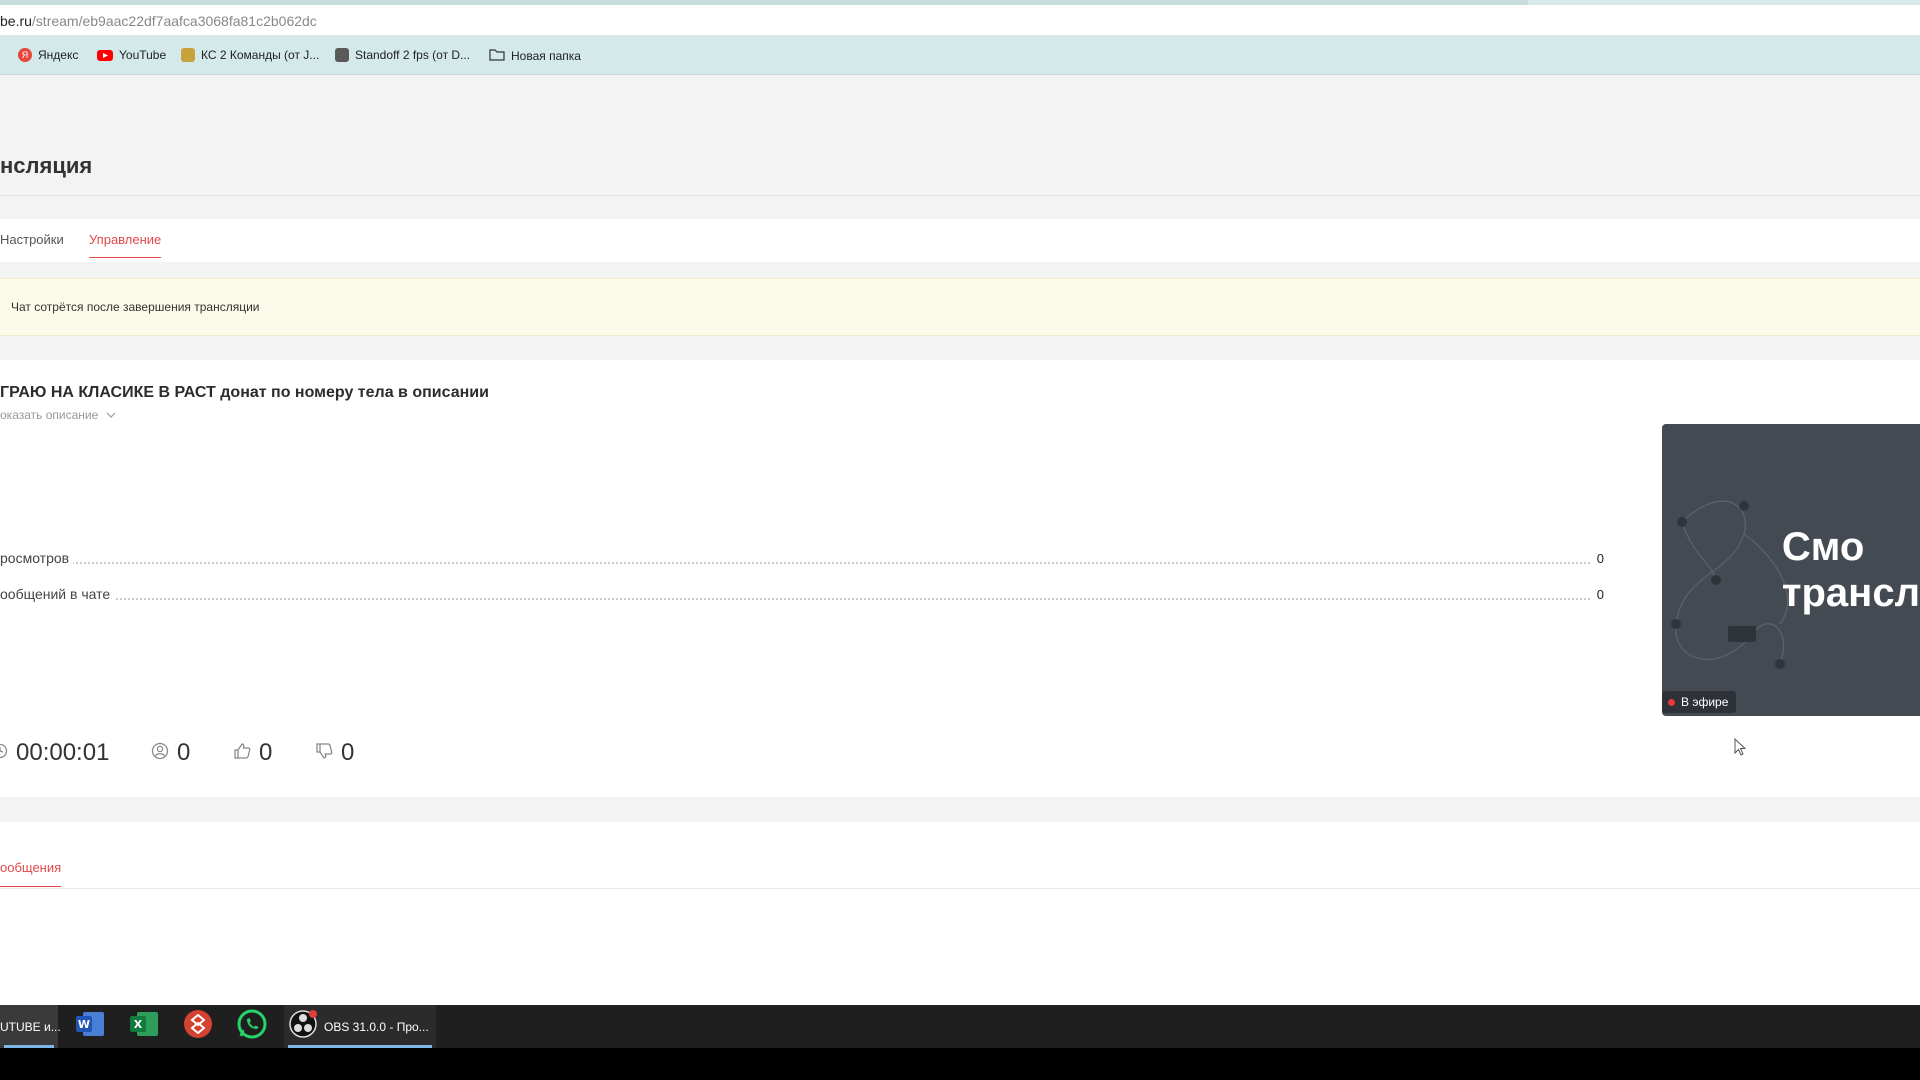 The image size is (1920, 1080). I want to click on tab-settings: Настройки, so click(32, 239).